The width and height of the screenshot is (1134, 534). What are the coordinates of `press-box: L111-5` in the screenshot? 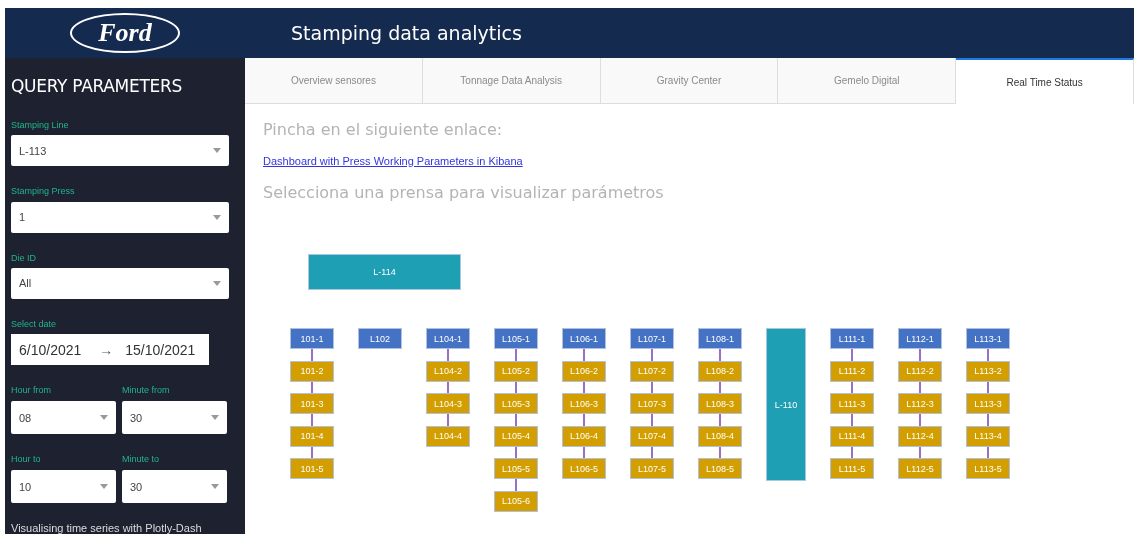 It's located at (852, 468).